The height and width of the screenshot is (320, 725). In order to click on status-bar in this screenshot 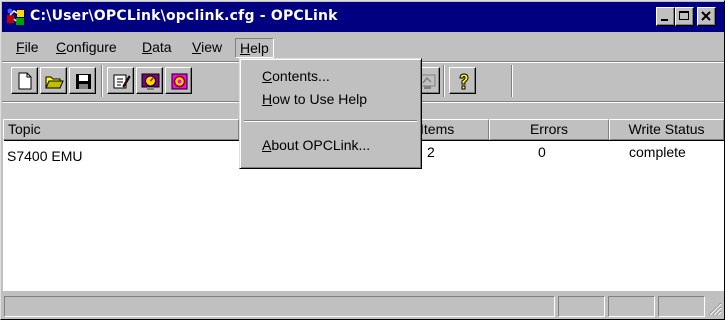, I will do `click(363, 306)`.